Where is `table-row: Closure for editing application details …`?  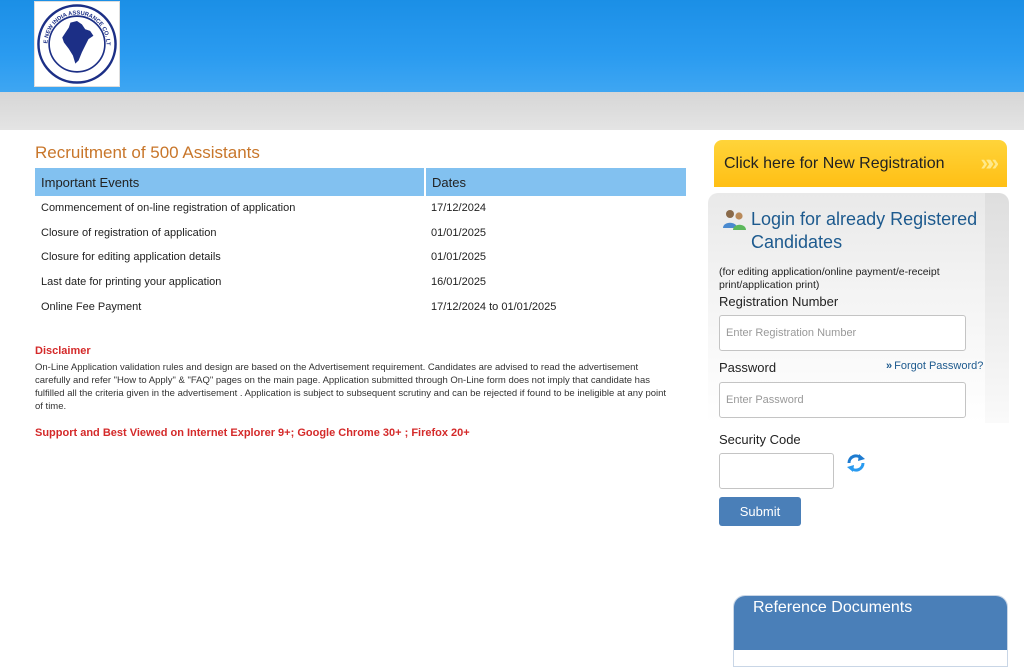
table-row: Closure for editing application details … is located at coordinates (360, 257).